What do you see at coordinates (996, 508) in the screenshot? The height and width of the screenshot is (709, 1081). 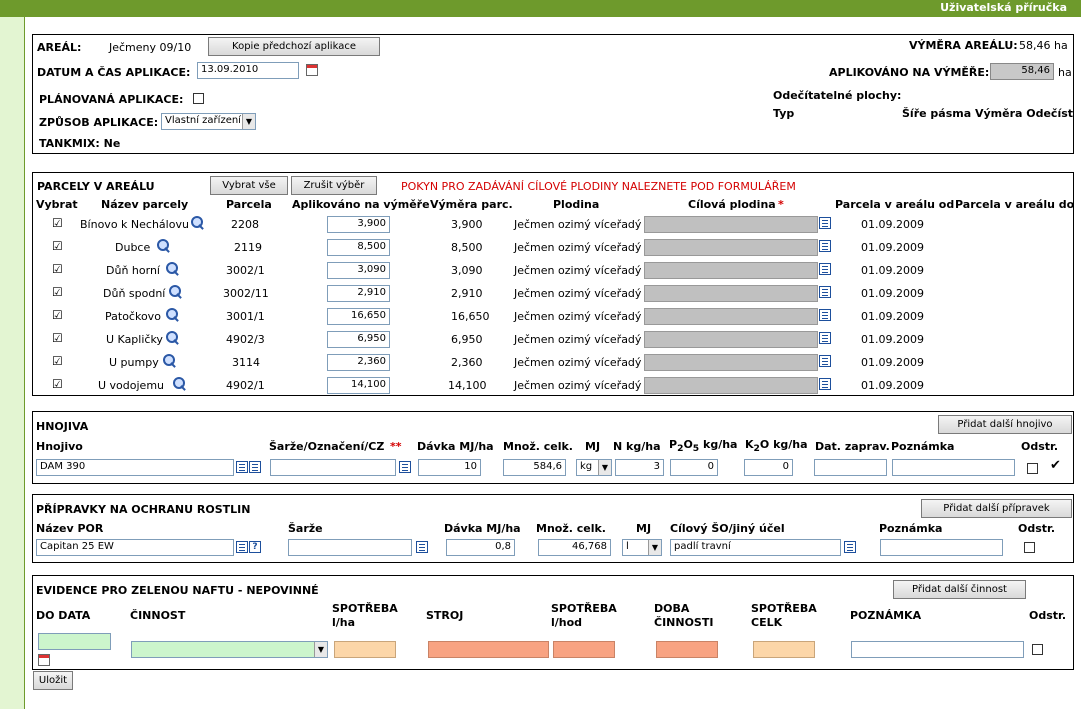 I see `add-product-button: Přidat další přípravek` at bounding box center [996, 508].